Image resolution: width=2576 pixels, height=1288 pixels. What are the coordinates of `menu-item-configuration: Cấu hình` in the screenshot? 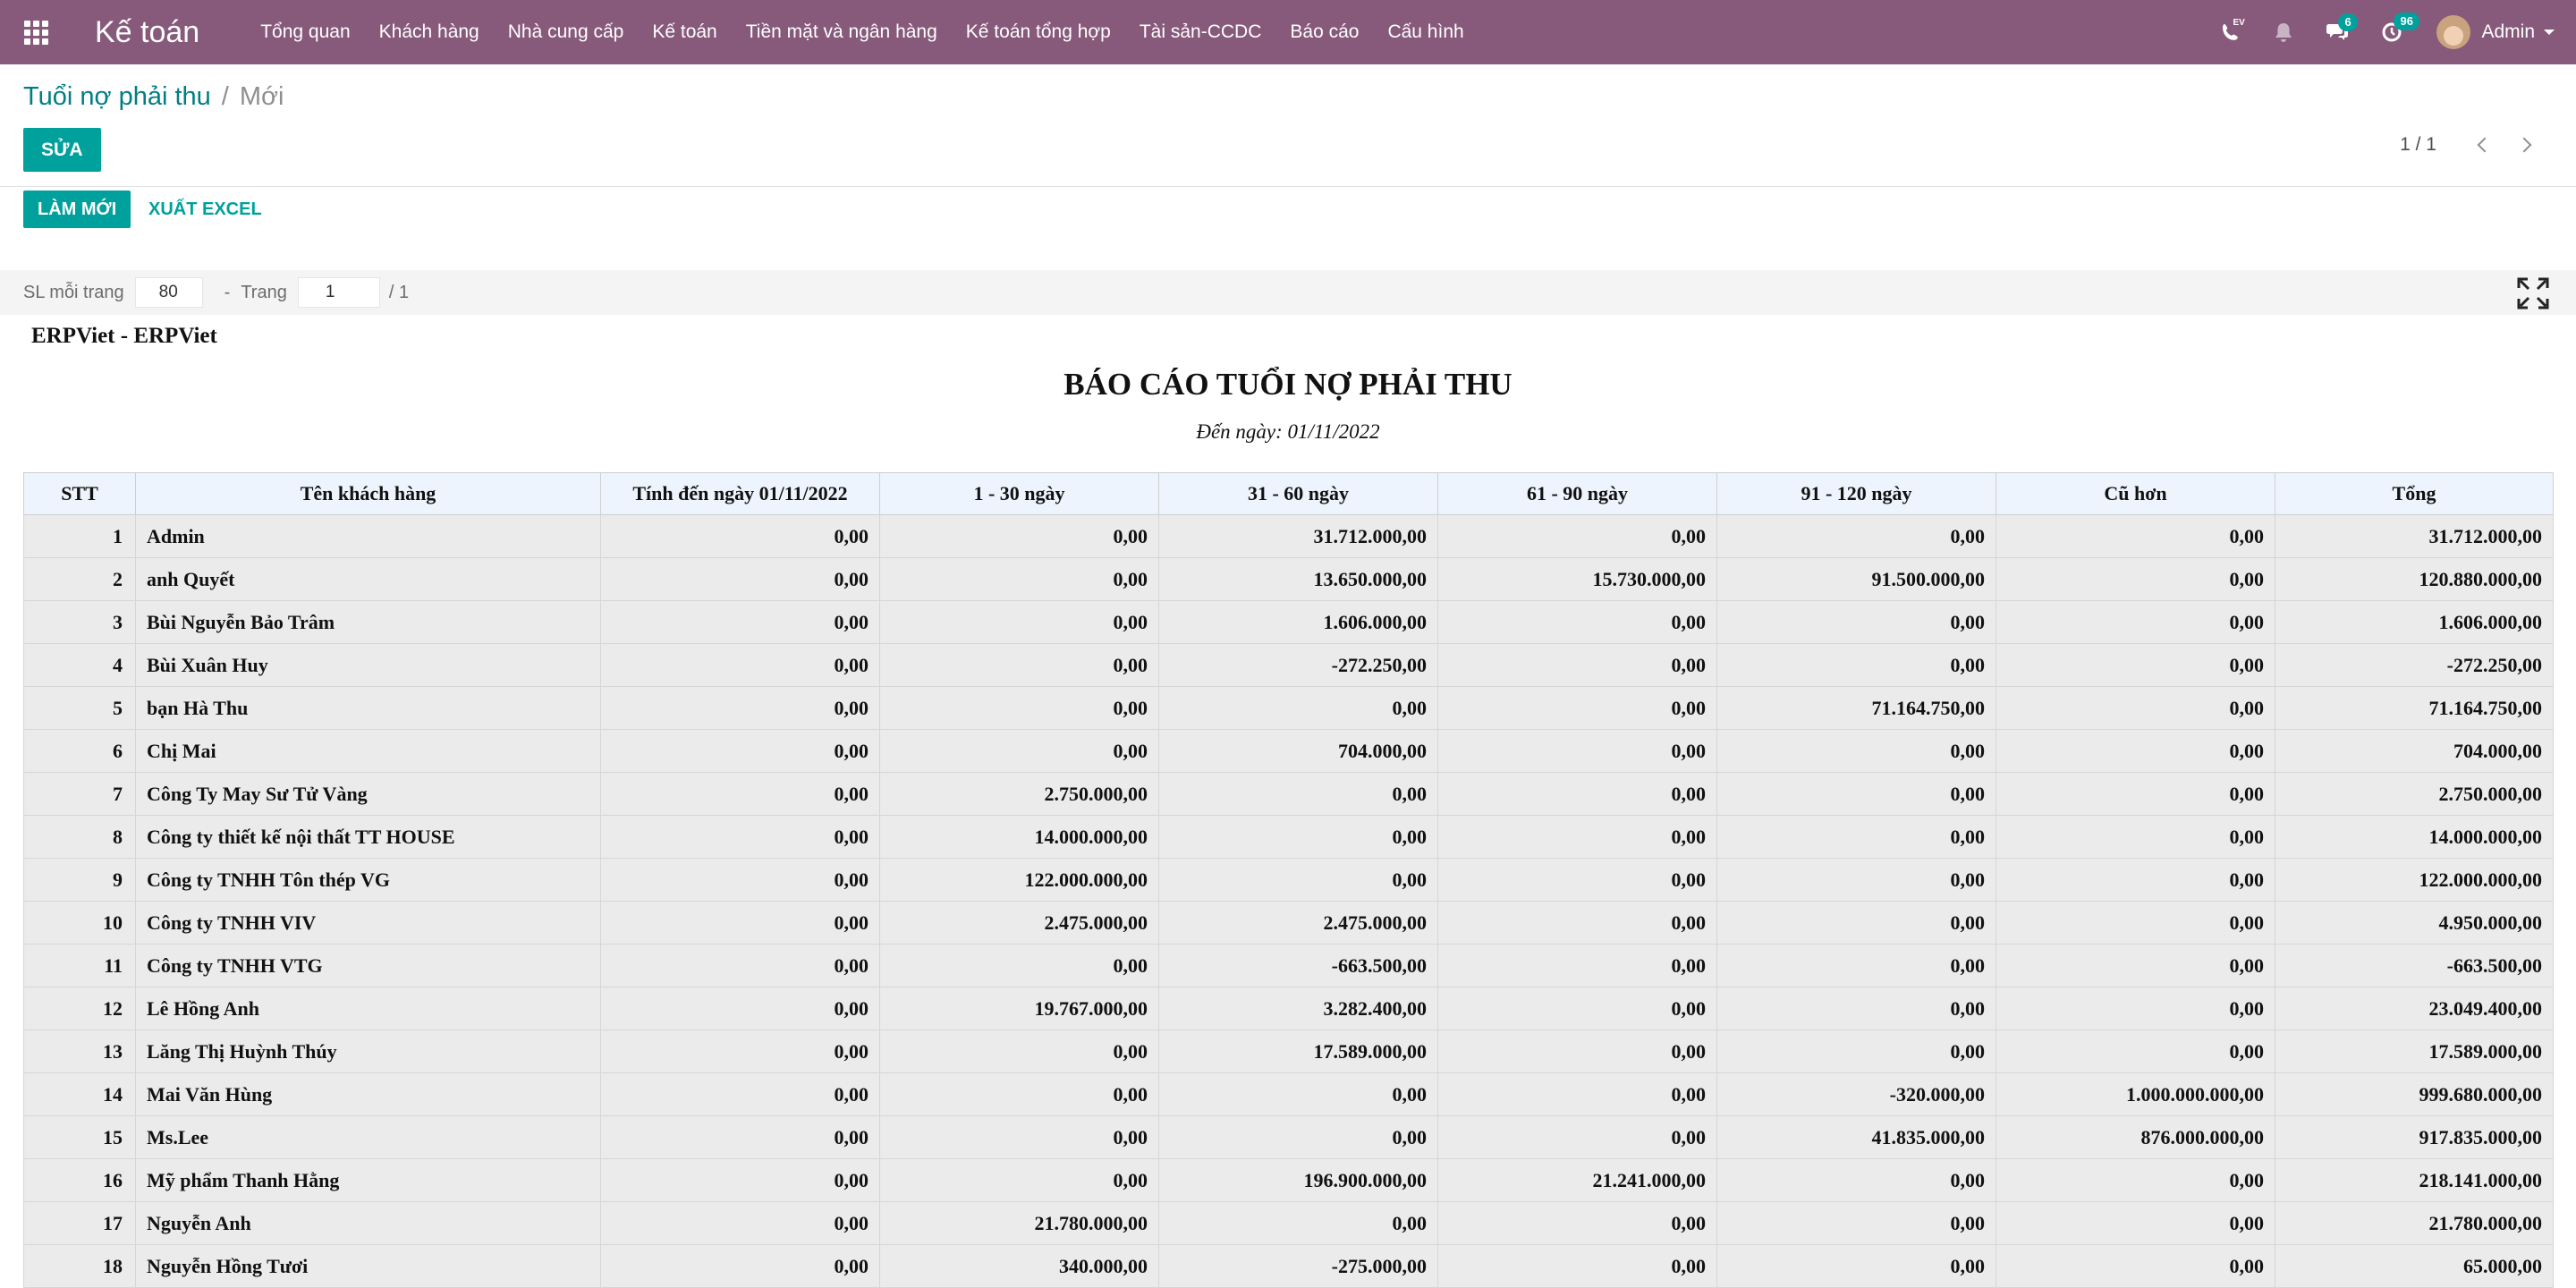 It's located at (1425, 32).